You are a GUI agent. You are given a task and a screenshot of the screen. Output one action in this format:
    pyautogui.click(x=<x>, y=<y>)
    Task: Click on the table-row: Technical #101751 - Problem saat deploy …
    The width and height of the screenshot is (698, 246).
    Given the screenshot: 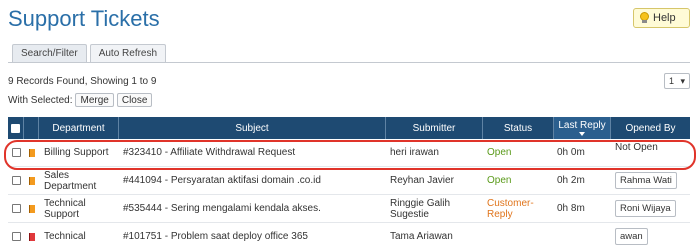 What is the action you would take?
    pyautogui.click(x=349, y=234)
    